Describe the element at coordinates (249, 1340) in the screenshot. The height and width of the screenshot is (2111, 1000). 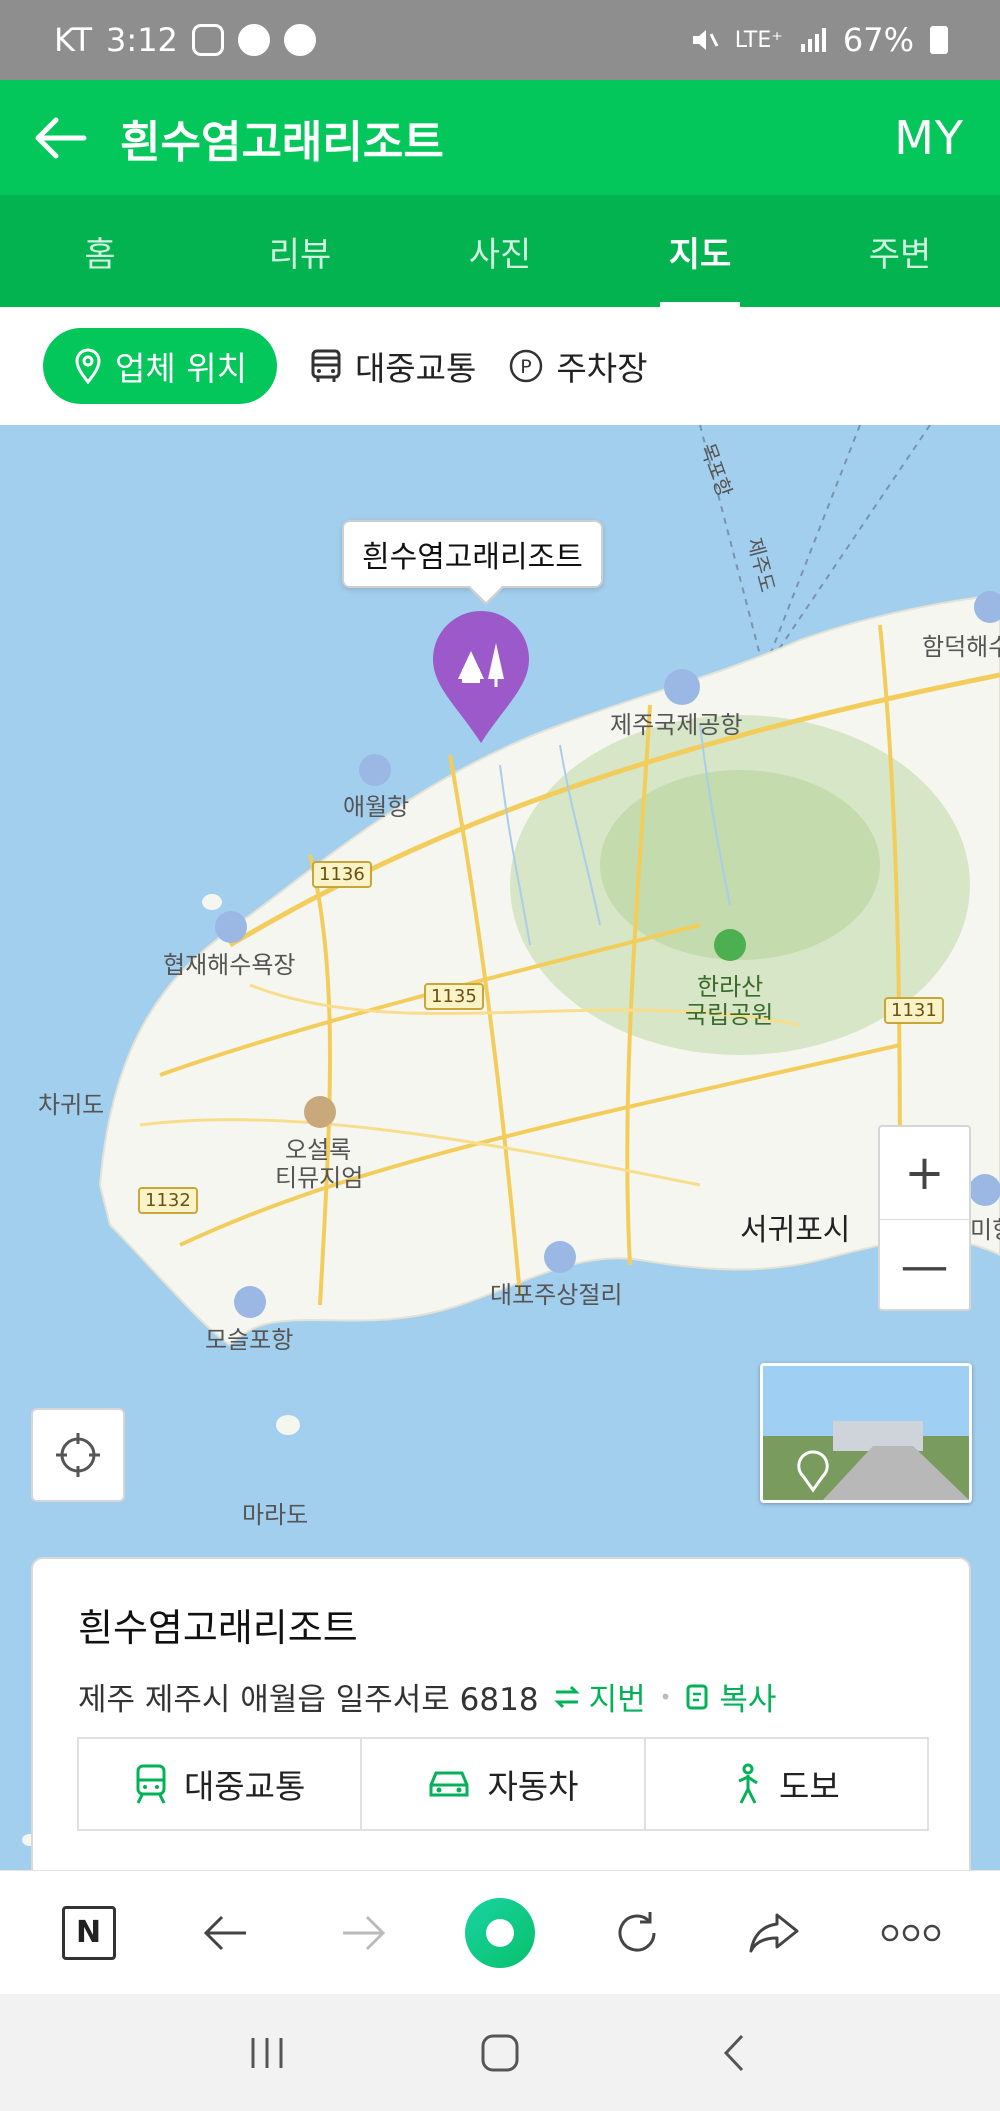
I see `map-label-moseulpo: 모슬포항` at that location.